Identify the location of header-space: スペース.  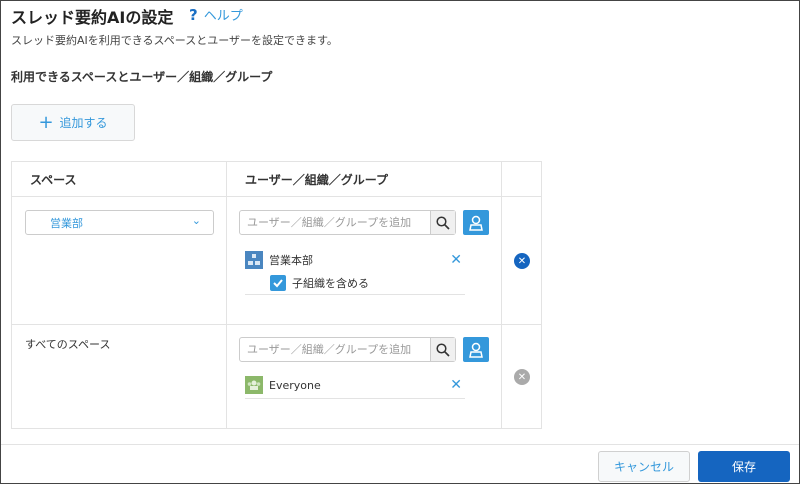
(53, 180).